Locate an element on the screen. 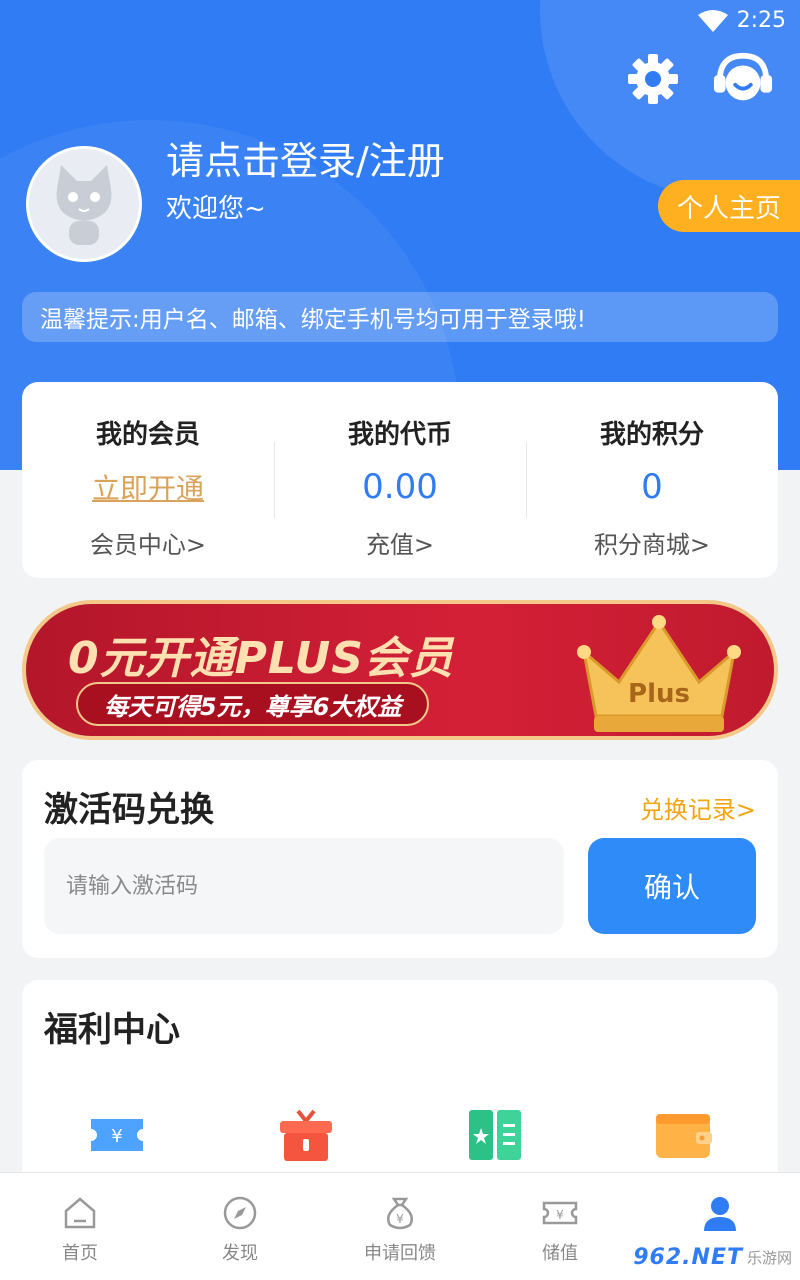 Image resolution: width=800 pixels, height=1280 pixels. welcome-text: 欢迎您~ is located at coordinates (216, 209).